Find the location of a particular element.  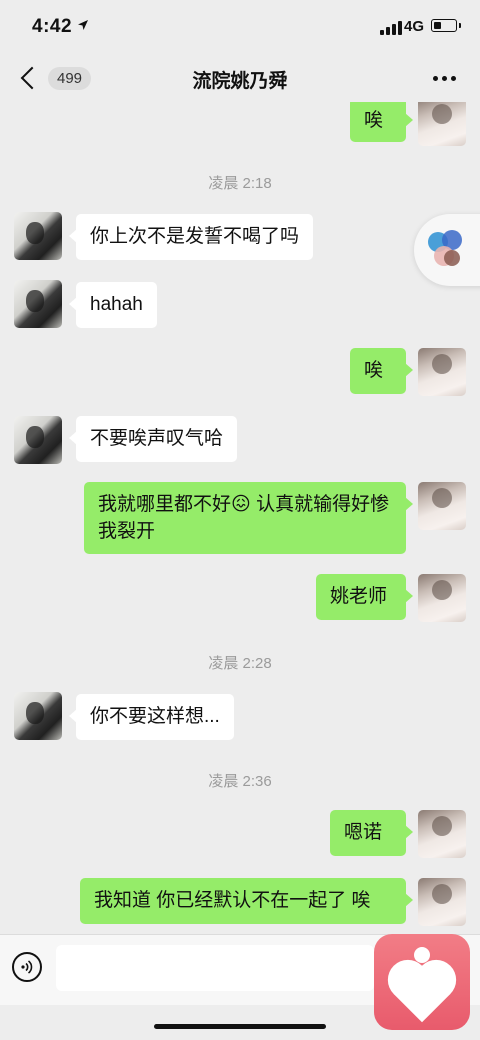

voice-icon is located at coordinates (27, 967).